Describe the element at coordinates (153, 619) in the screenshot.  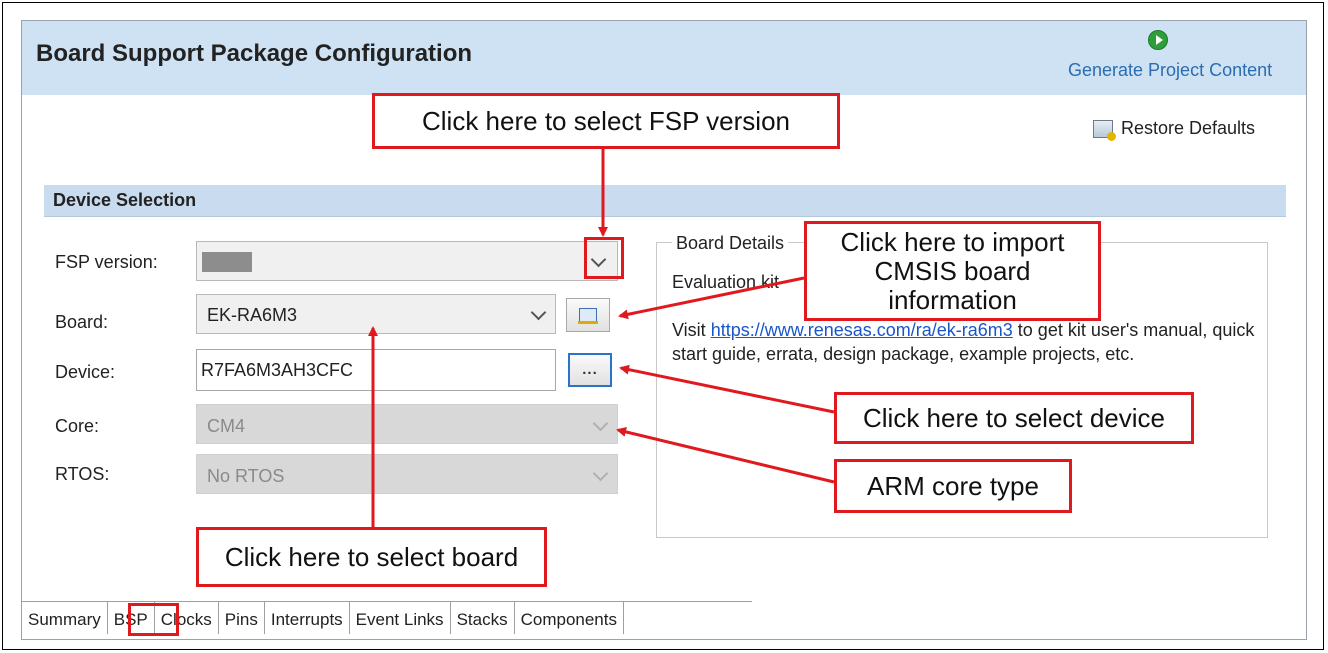
I see `bsp-tab-highlight` at that location.